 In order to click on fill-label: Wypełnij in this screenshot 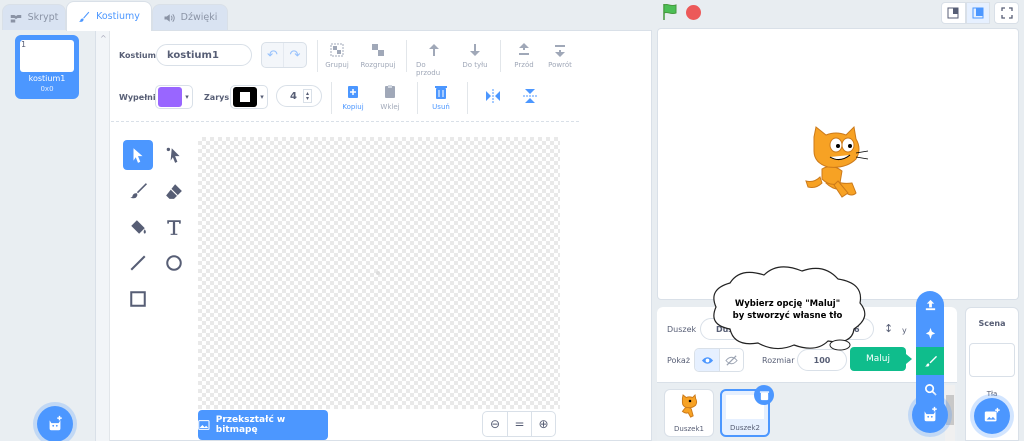, I will do `click(139, 97)`.